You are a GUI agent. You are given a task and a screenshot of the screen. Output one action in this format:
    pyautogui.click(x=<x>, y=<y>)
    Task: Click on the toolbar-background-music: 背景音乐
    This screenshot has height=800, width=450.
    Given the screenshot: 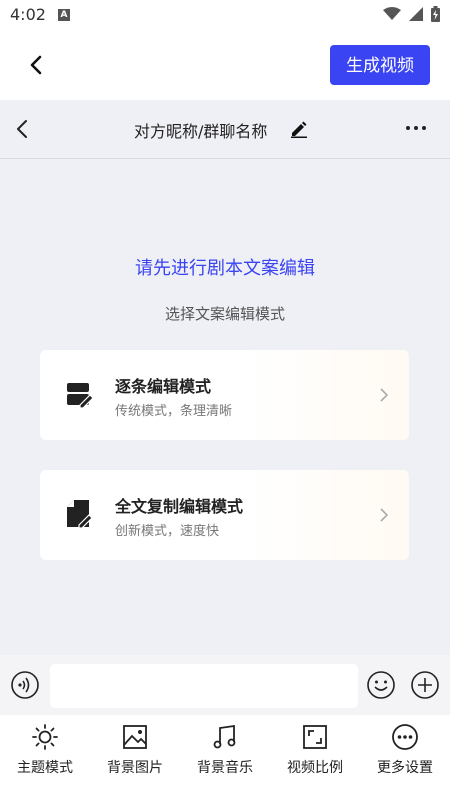 What is the action you would take?
    pyautogui.click(x=225, y=758)
    